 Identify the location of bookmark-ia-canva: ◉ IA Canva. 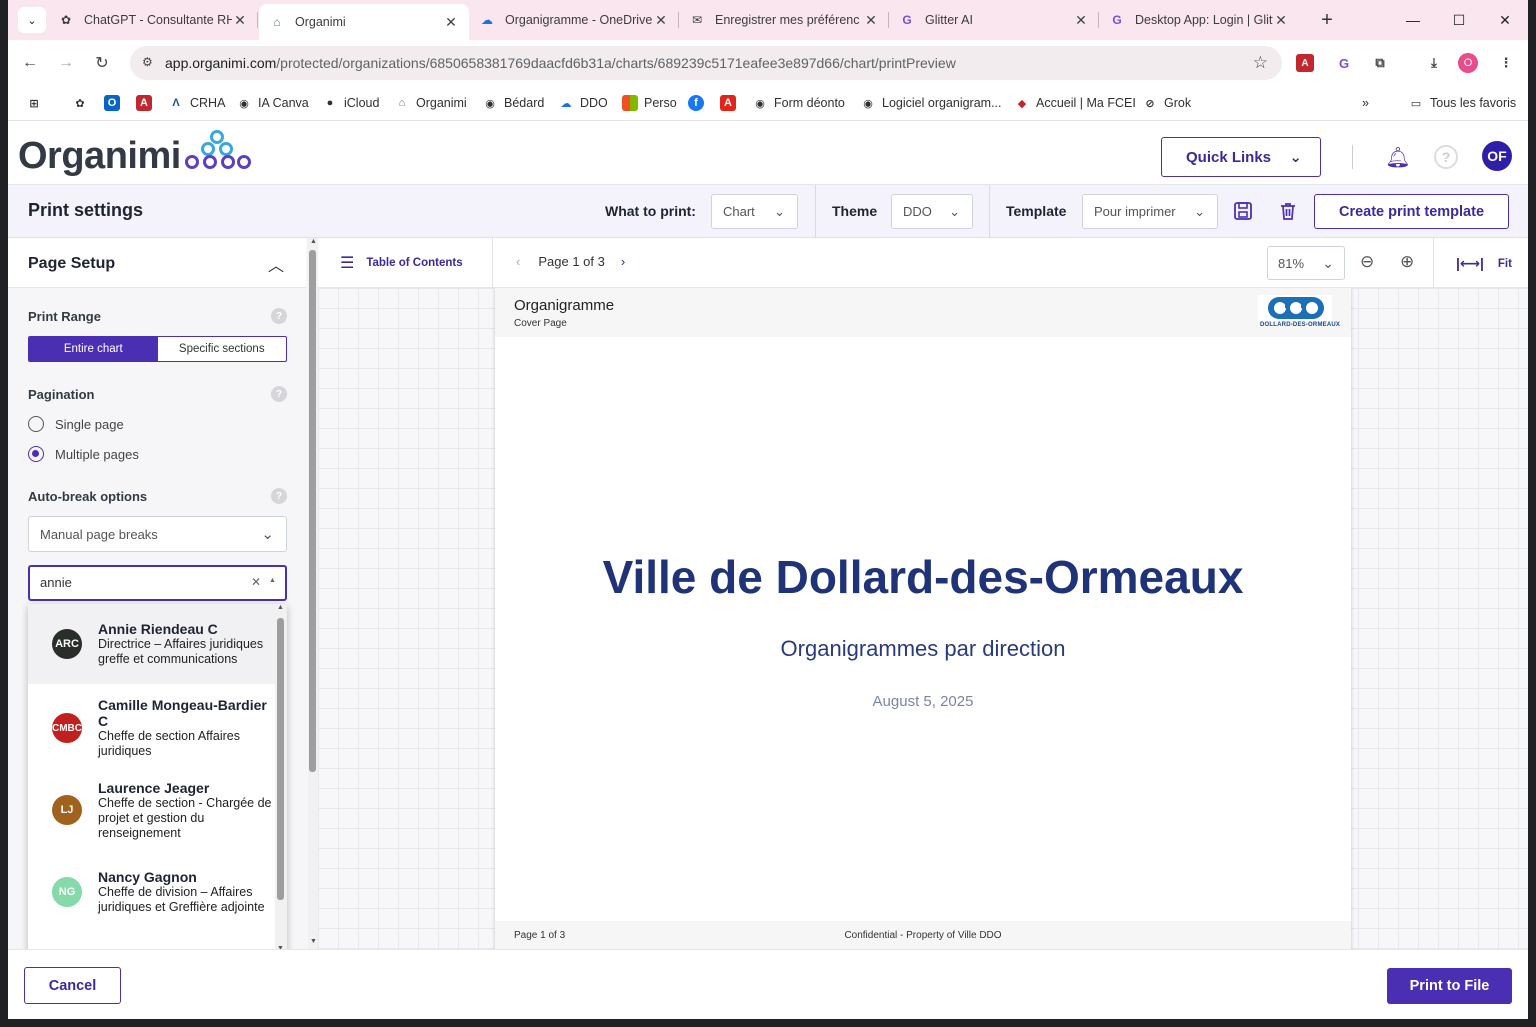
(272, 103).